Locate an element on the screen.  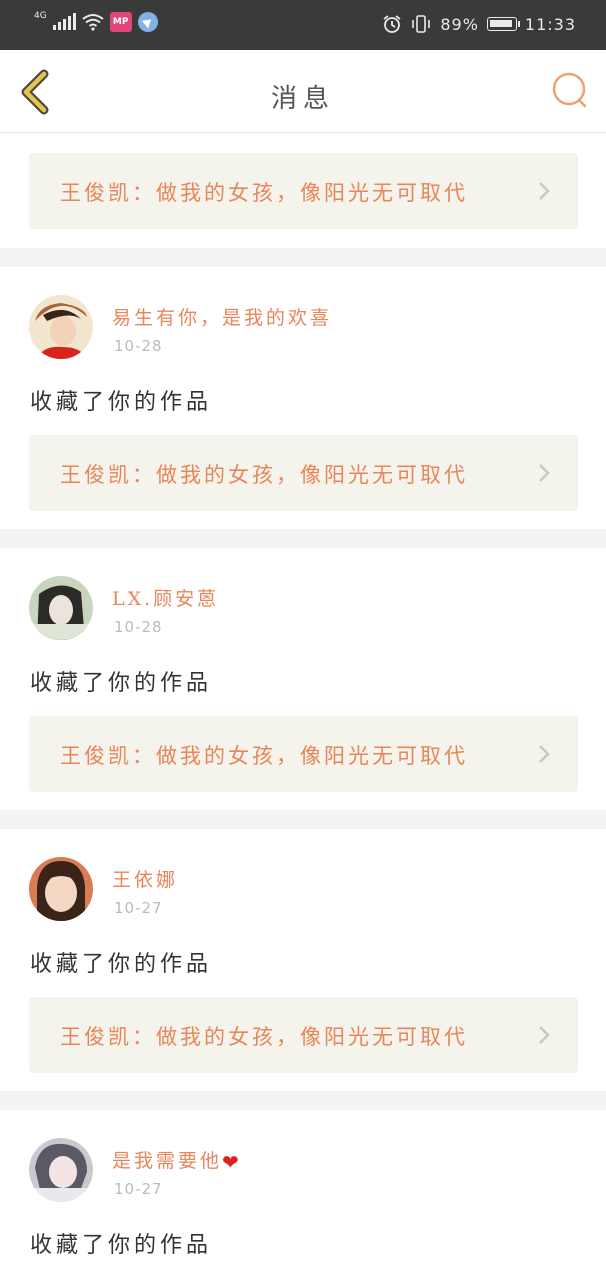
wifi-icon is located at coordinates (93, 22).